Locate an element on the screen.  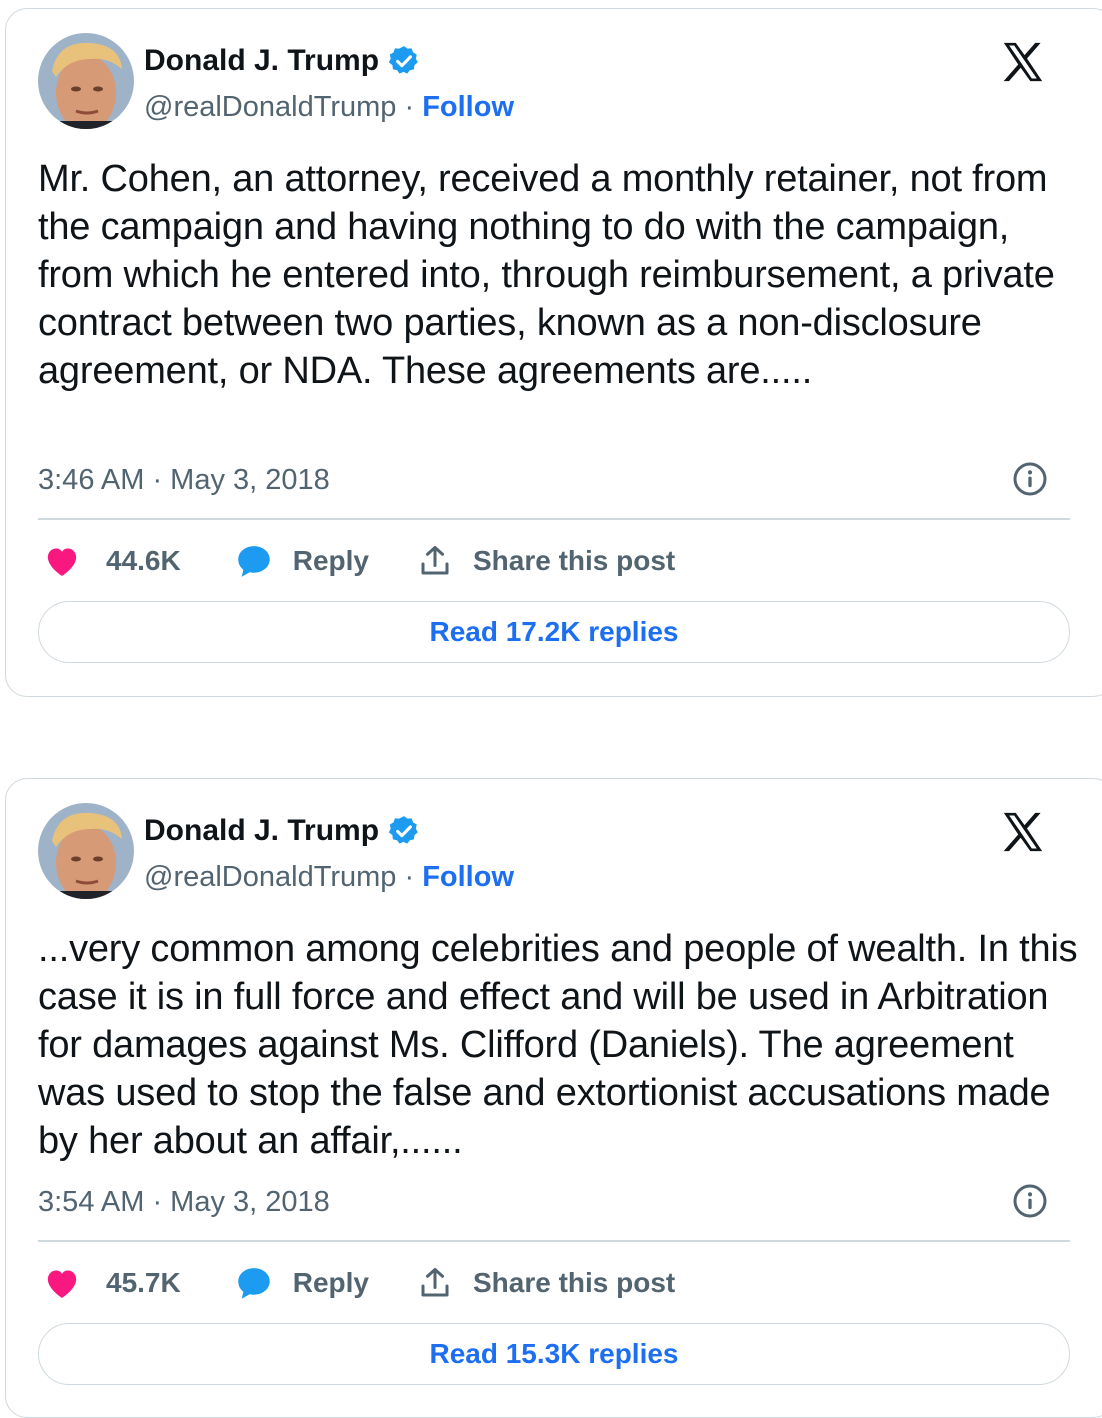
like-button: 44.6K is located at coordinates (111, 561).